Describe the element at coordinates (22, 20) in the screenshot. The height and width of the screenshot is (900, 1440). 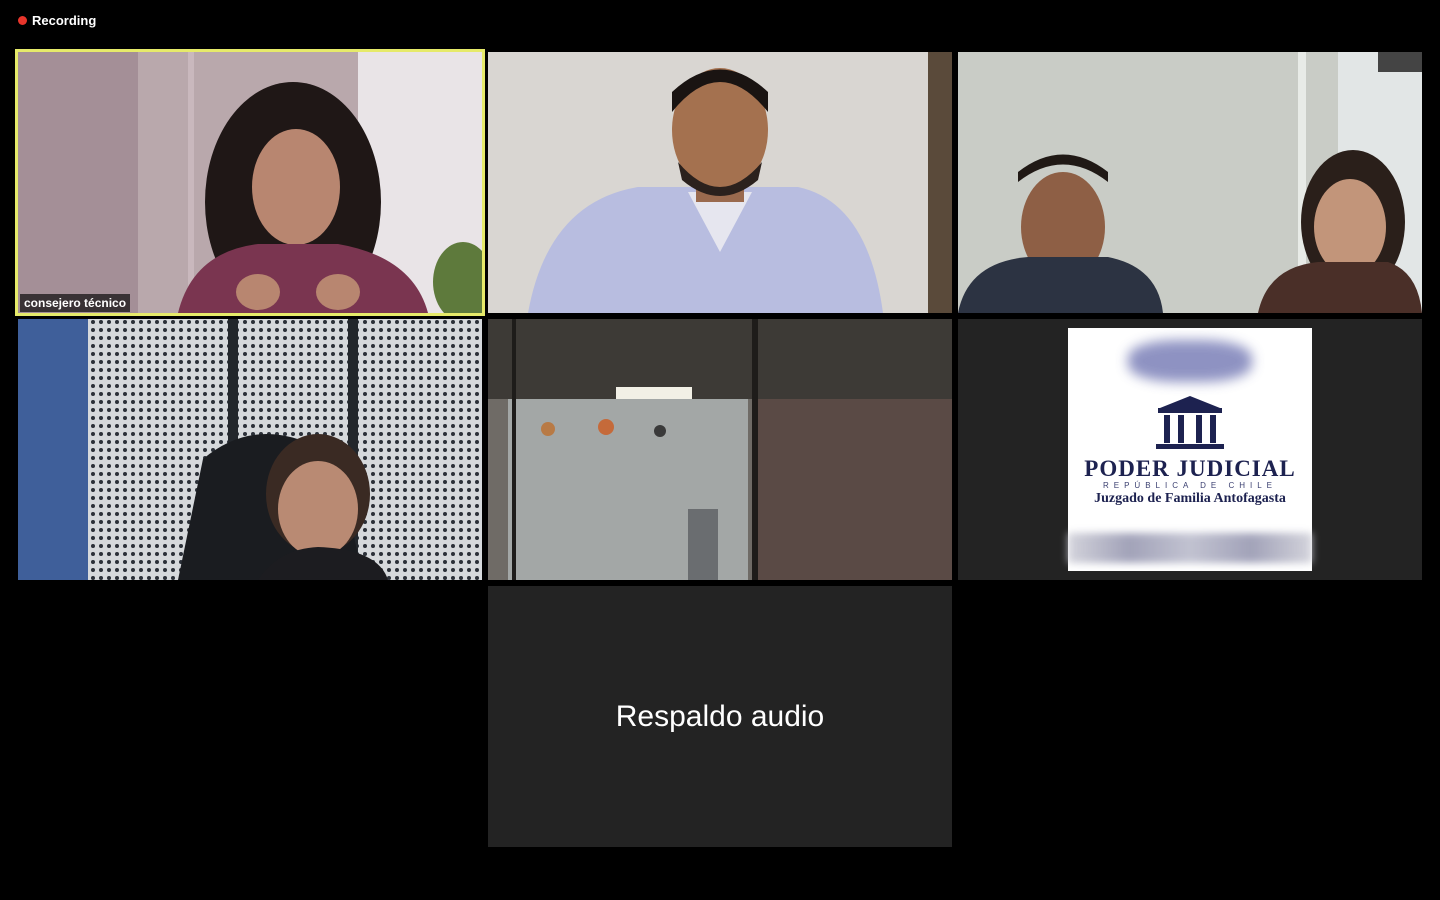
I see `recording-dot-icon` at that location.